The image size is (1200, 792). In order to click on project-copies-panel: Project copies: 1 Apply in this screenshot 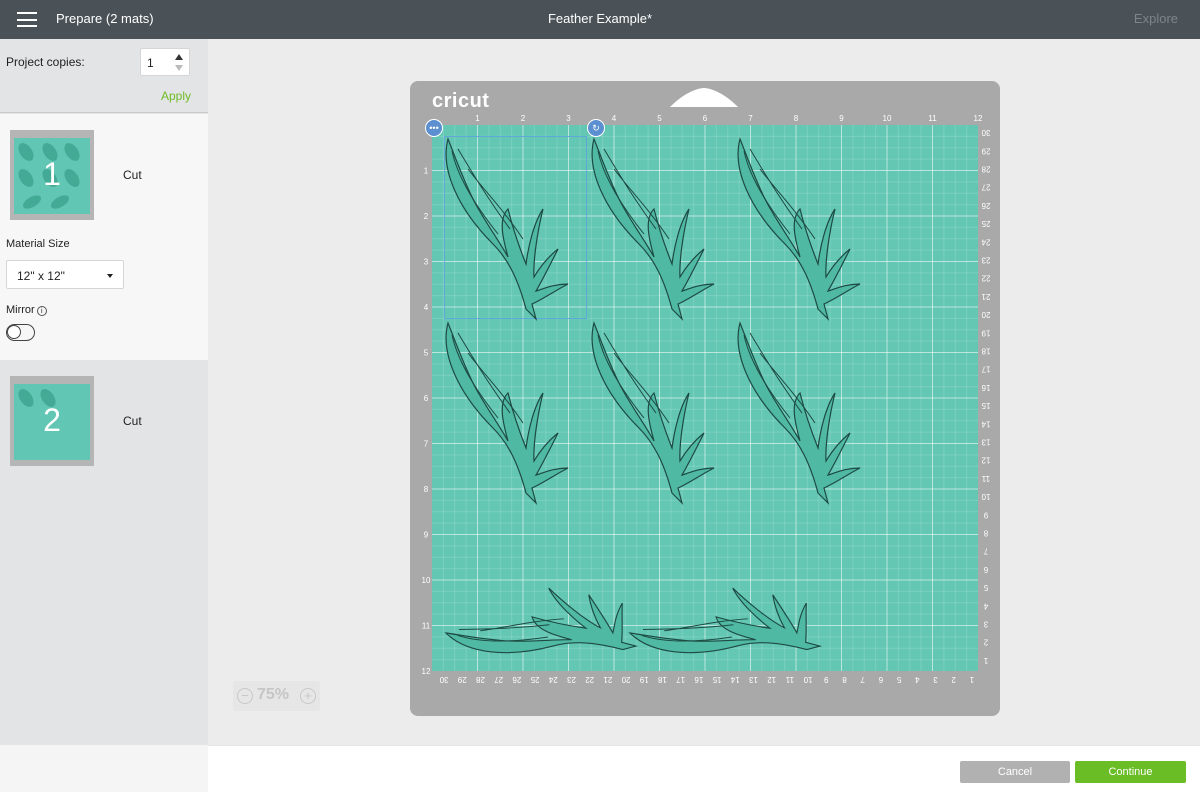, I will do `click(104, 76)`.